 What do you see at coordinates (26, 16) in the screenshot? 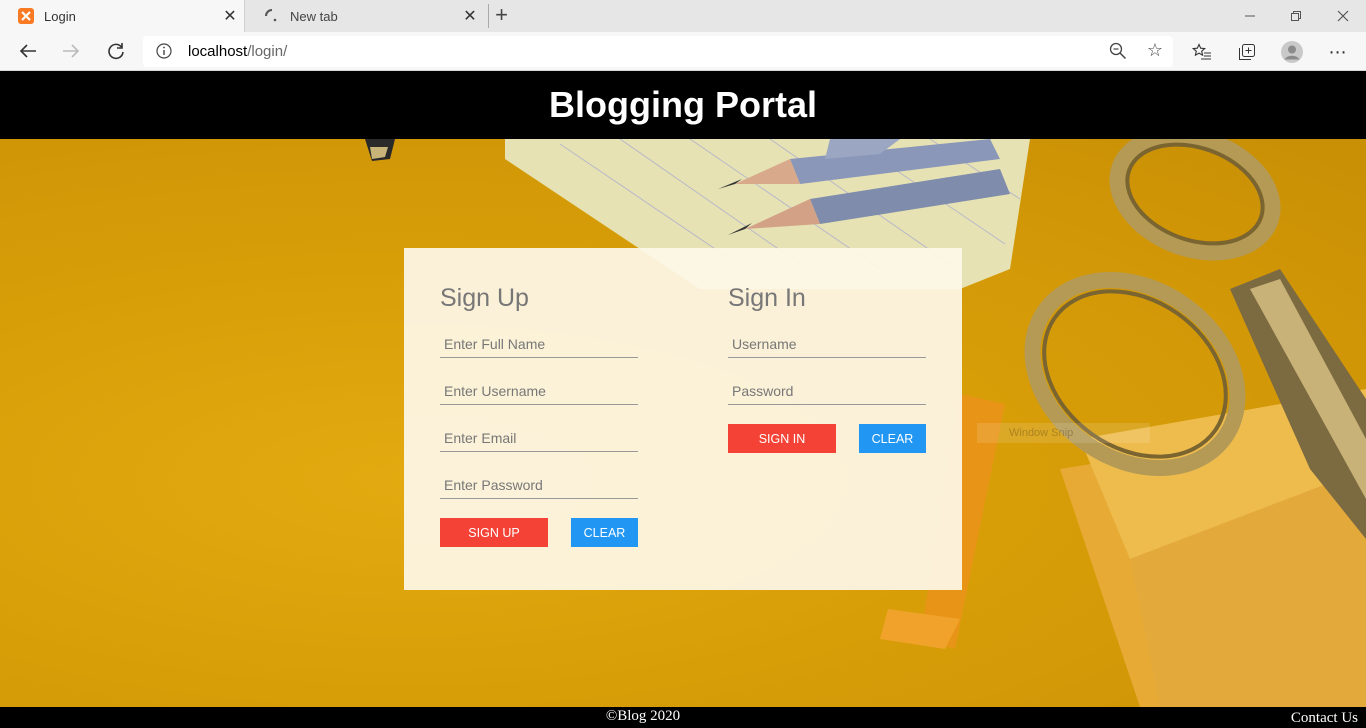
I see `xampp-favicon-icon` at bounding box center [26, 16].